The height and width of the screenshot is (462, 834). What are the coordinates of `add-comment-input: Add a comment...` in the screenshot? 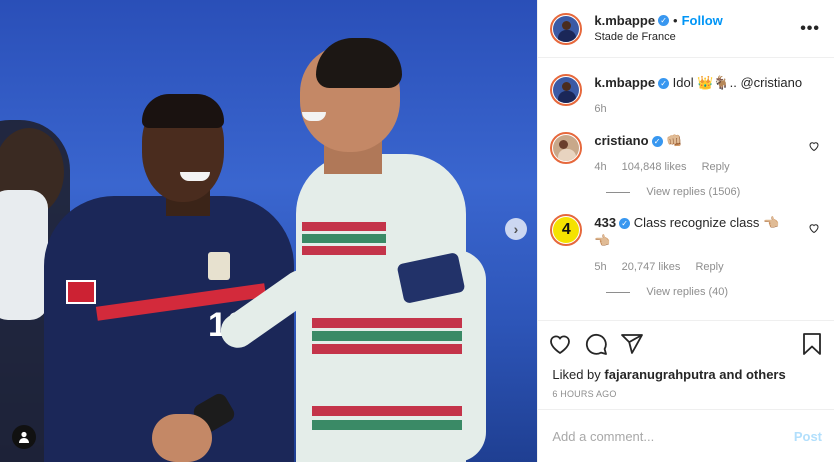 It's located at (603, 436).